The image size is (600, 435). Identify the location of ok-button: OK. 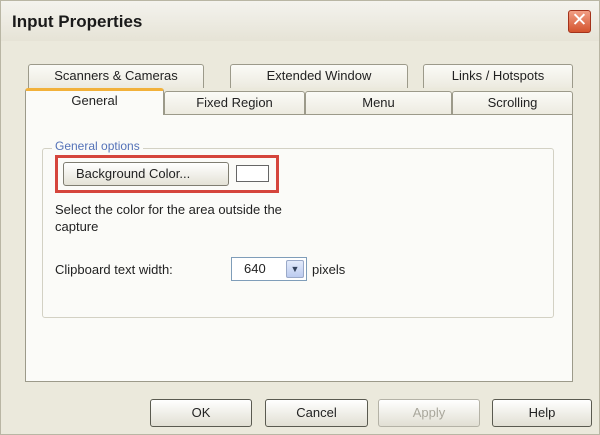
(201, 413).